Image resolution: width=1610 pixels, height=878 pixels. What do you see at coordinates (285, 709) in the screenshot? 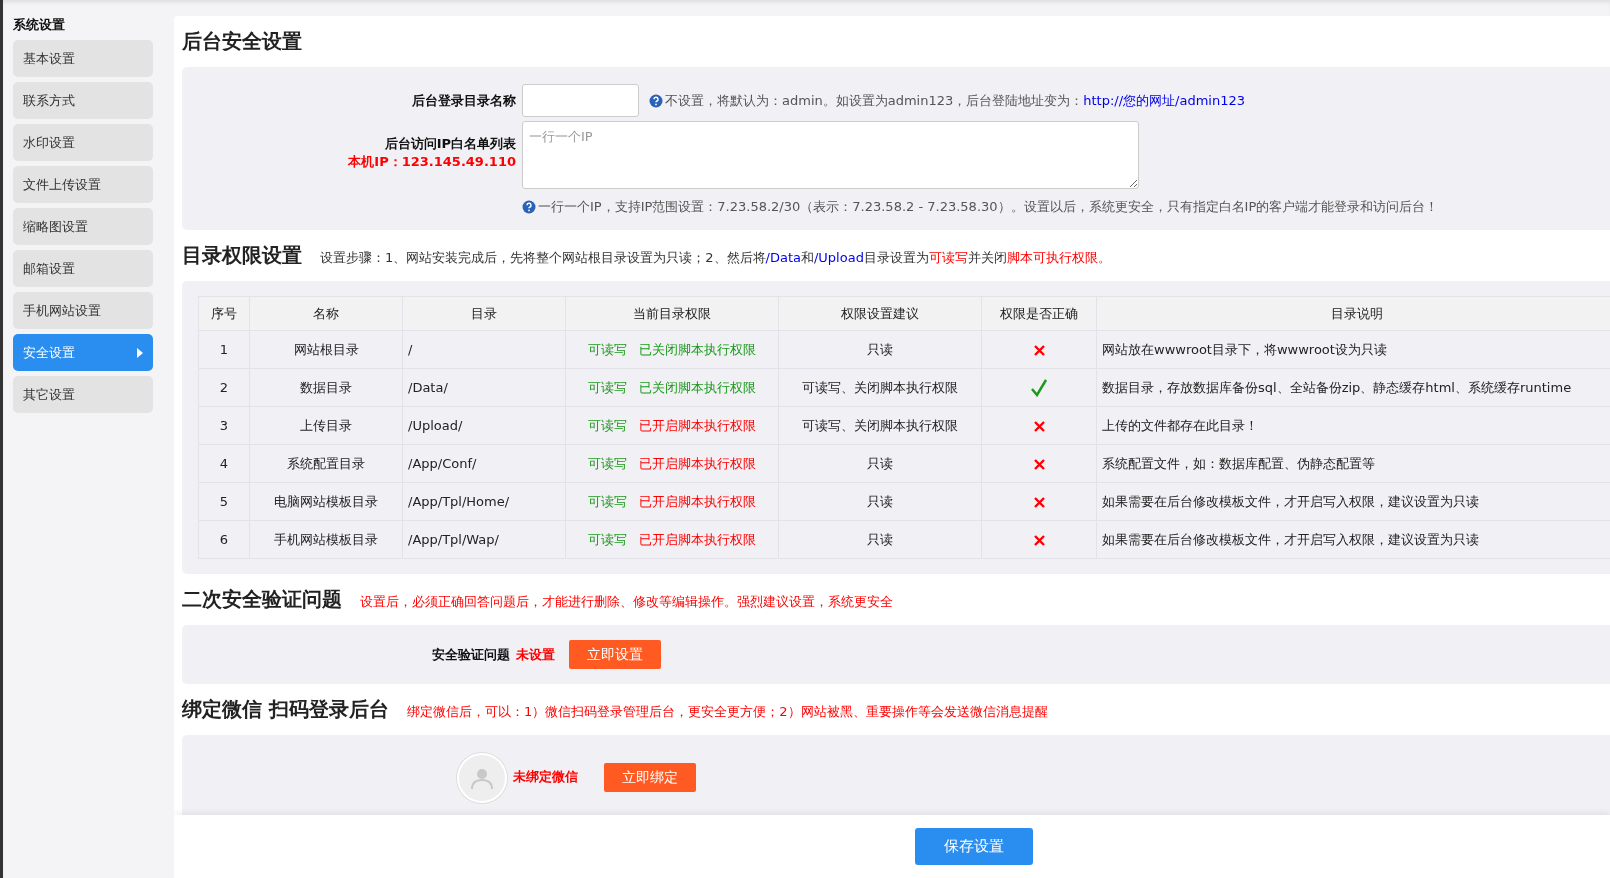
I see `section-title: 绑定微信 扫码登录后台` at bounding box center [285, 709].